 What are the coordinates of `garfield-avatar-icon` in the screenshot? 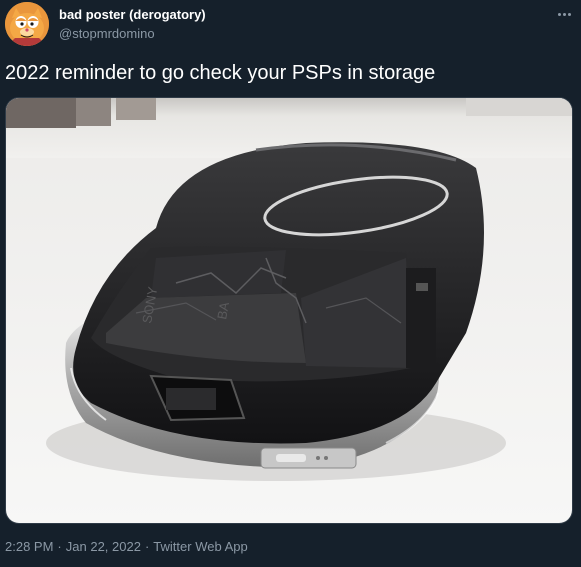 It's located at (27, 24).